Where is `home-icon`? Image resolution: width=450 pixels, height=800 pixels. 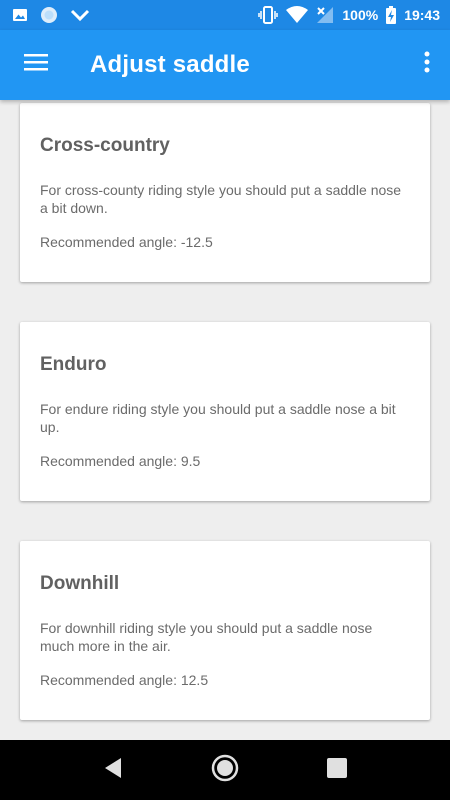 home-icon is located at coordinates (225, 770).